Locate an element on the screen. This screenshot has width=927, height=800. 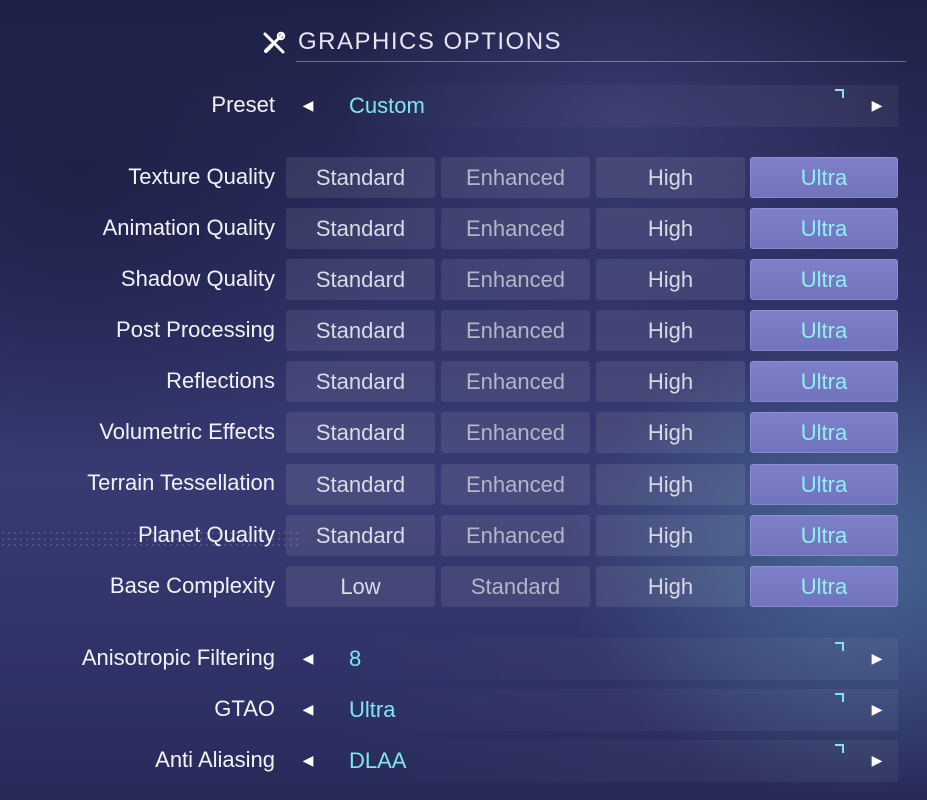
preset-value: Custom is located at coordinates (387, 105).